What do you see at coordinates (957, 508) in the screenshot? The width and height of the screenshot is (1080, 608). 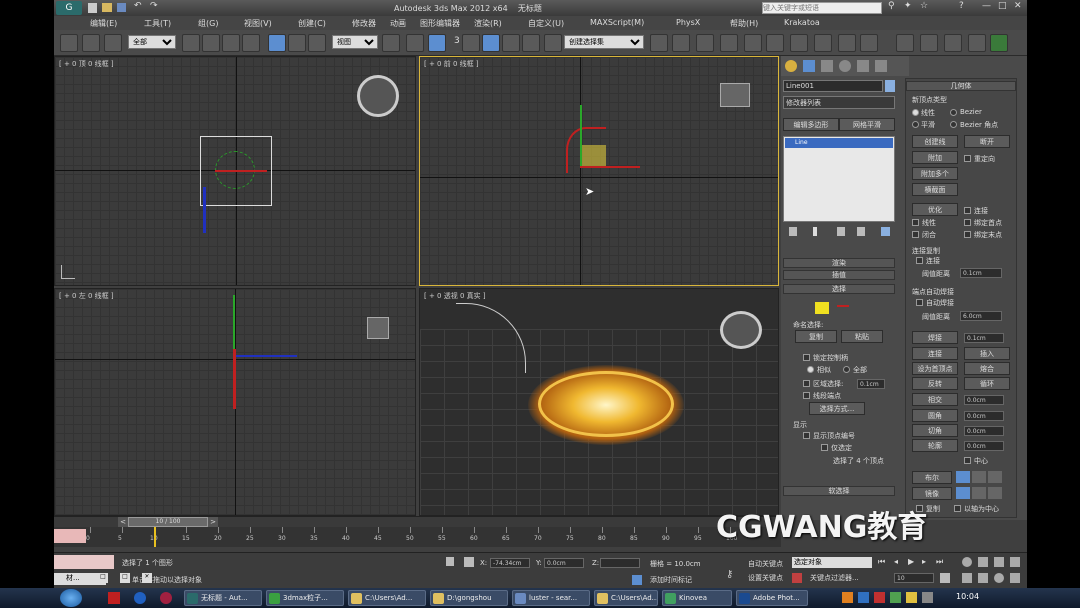 I see `about-pivot-checkbox` at bounding box center [957, 508].